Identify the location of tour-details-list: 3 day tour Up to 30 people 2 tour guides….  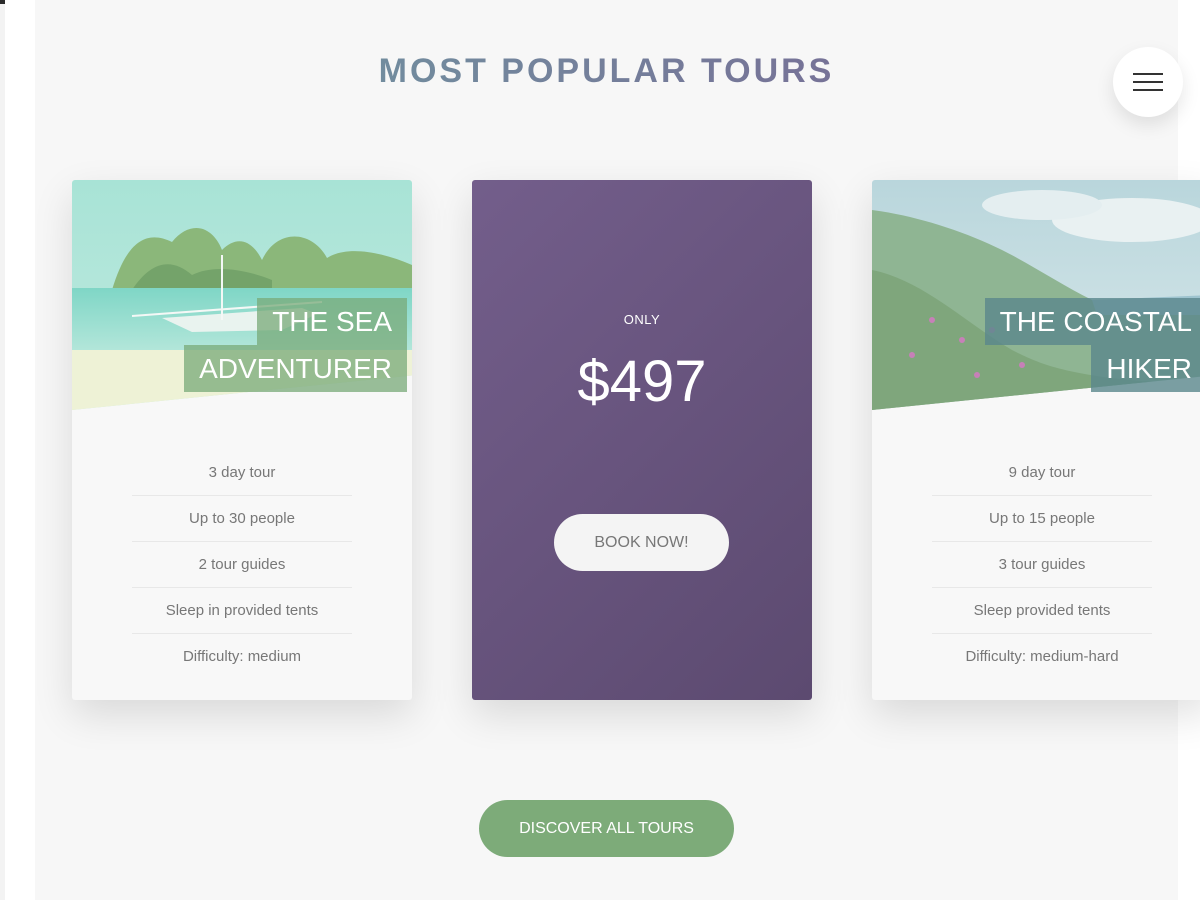
(242, 565).